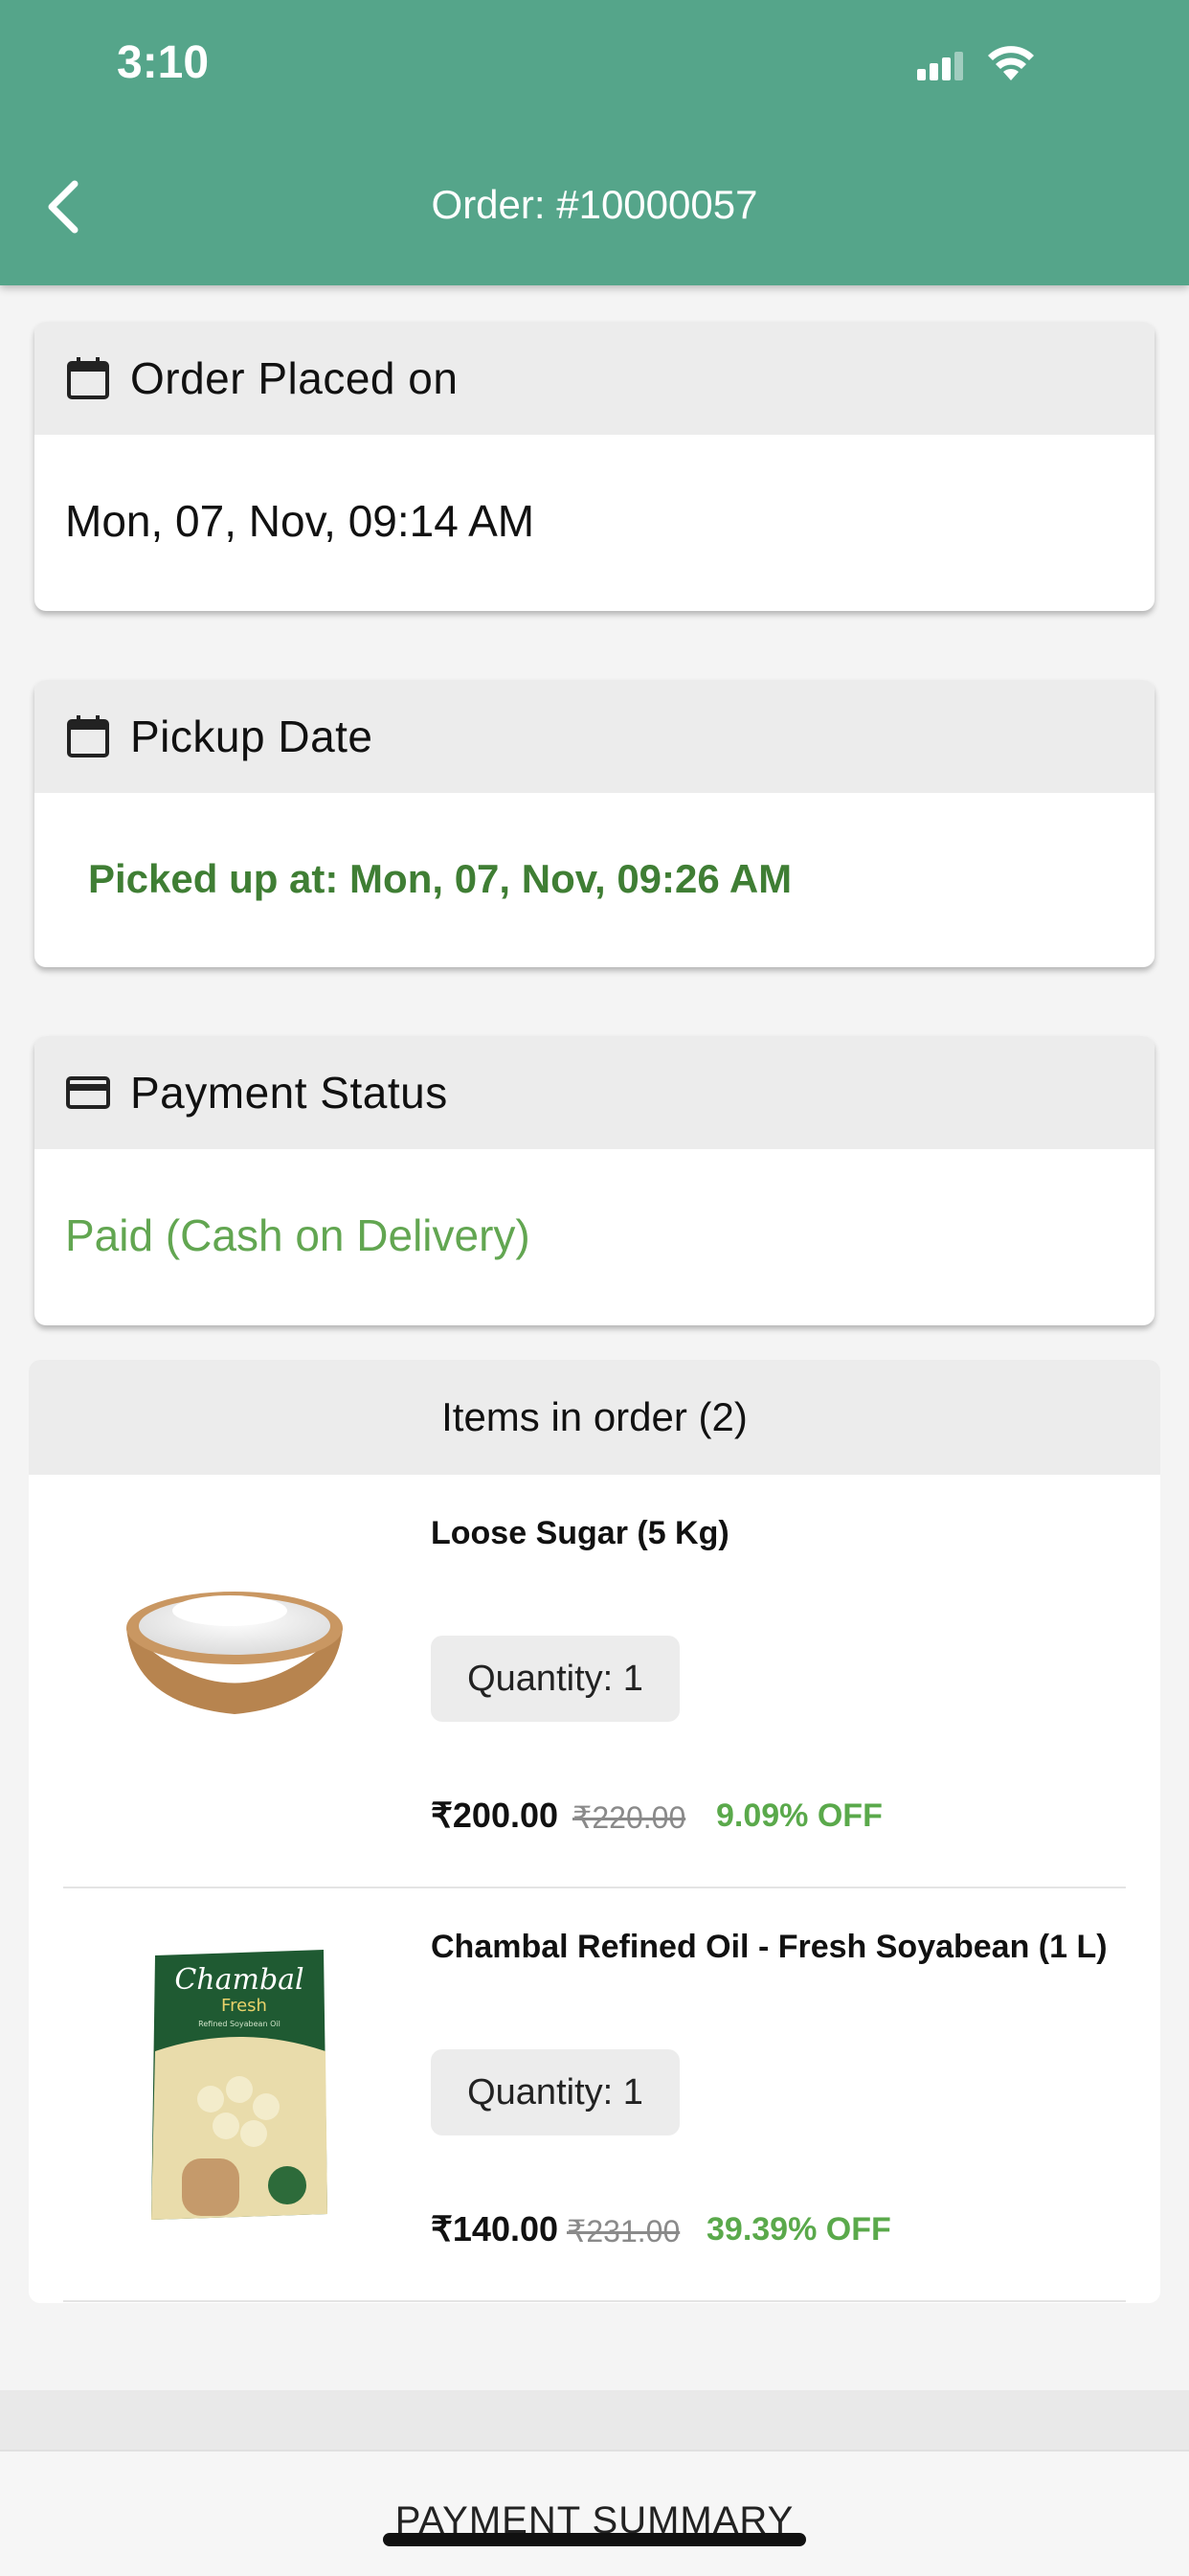  What do you see at coordinates (300, 521) in the screenshot?
I see `order-placed-value: Mon, 07, Nov, 09:14 AM` at bounding box center [300, 521].